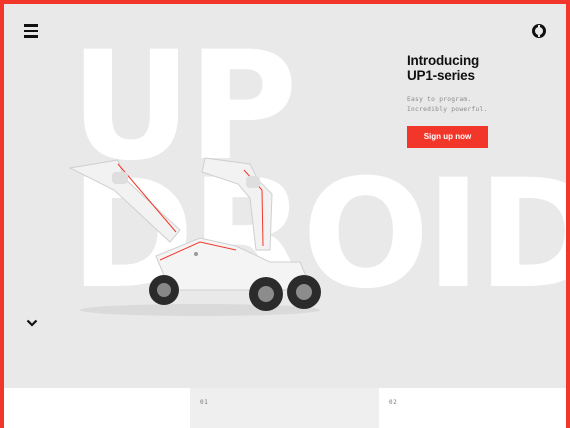 The image size is (570, 428). What do you see at coordinates (439, 99) in the screenshot?
I see `tagline-line-1: Easy to program.` at bounding box center [439, 99].